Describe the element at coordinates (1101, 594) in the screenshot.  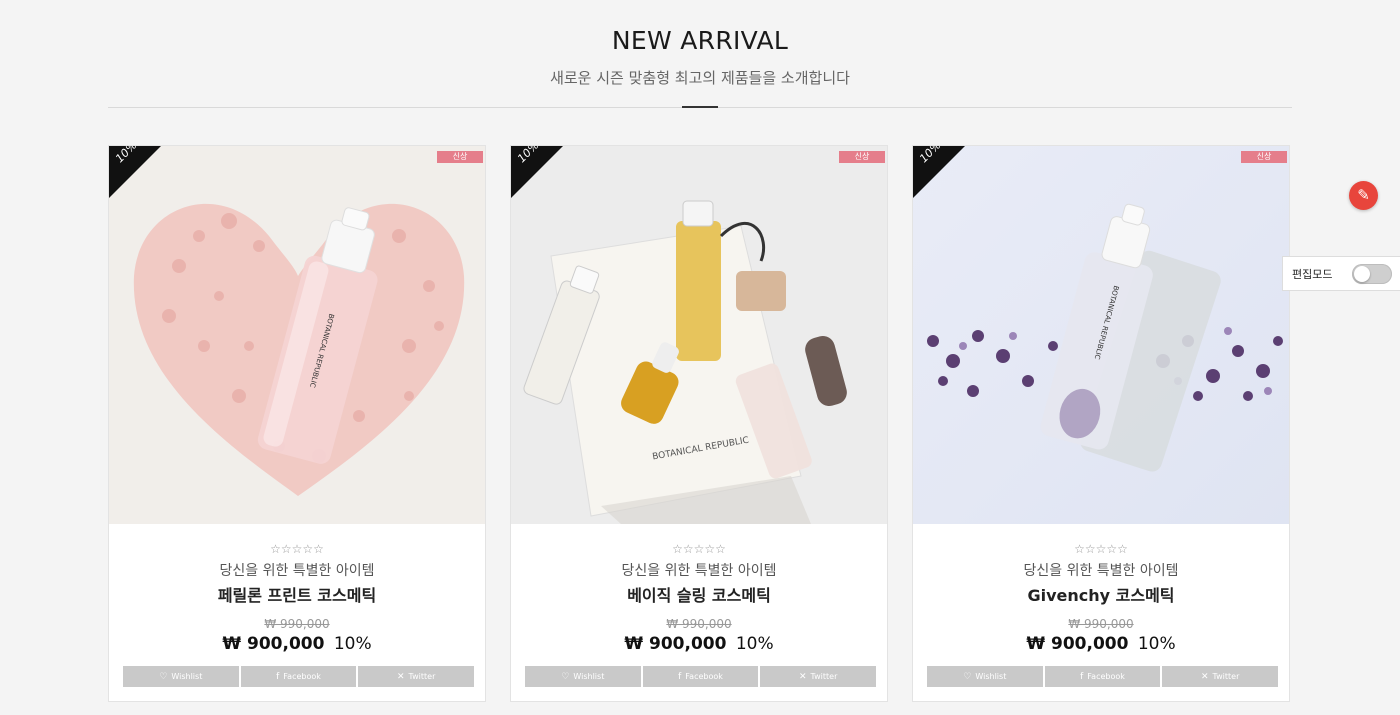
I see `product-name: Givenchy 코스메틱` at that location.